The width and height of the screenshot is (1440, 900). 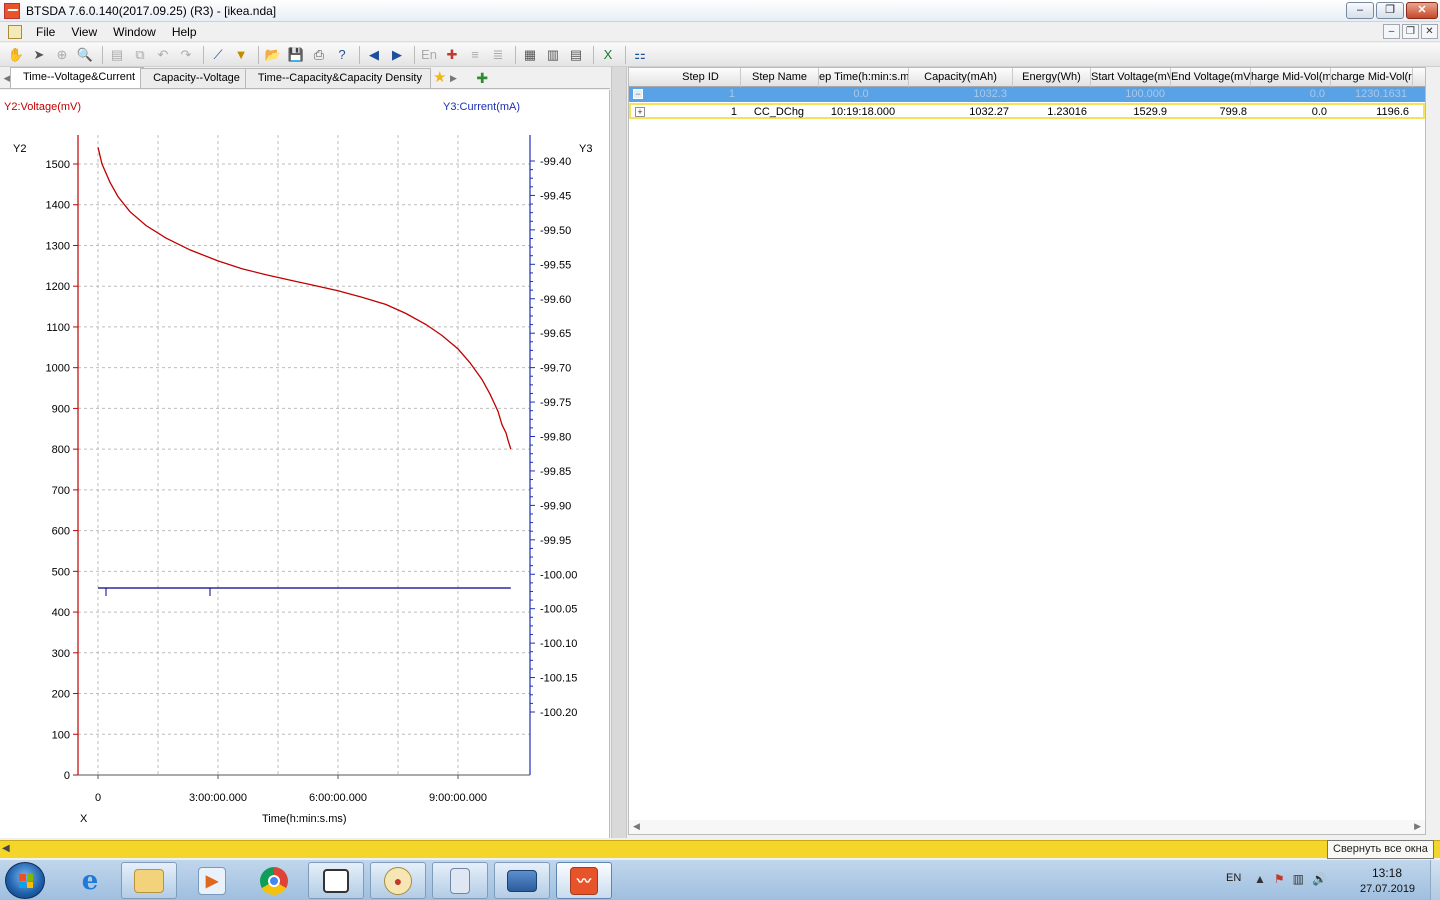 What do you see at coordinates (619, 452) in the screenshot?
I see `panel-splitter` at bounding box center [619, 452].